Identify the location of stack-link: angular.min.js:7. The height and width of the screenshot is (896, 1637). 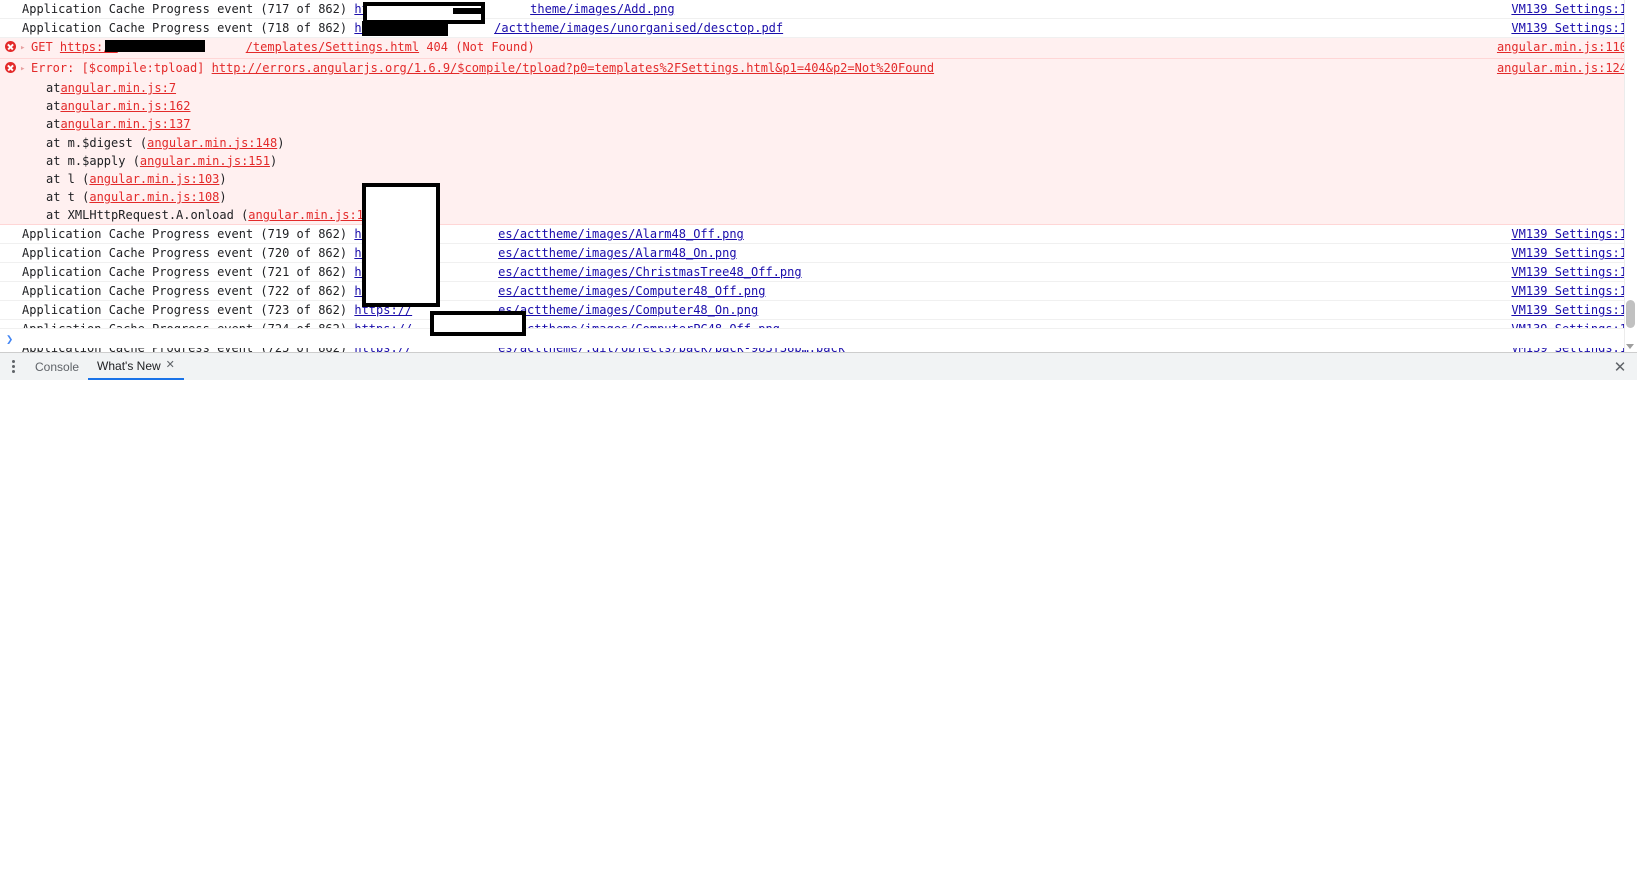
(118, 88).